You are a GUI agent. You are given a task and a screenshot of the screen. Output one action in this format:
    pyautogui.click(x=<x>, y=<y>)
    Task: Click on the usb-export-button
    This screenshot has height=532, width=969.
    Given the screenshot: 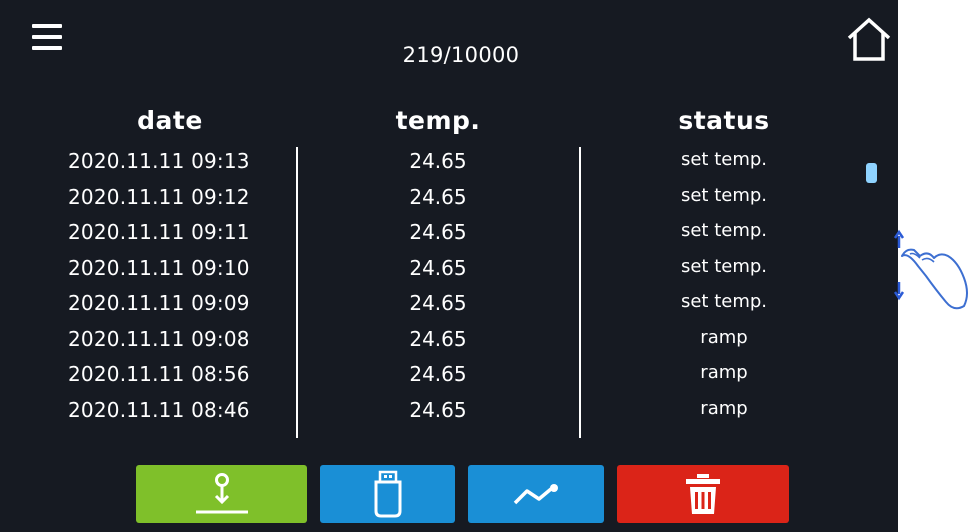 What is the action you would take?
    pyautogui.click(x=387, y=494)
    